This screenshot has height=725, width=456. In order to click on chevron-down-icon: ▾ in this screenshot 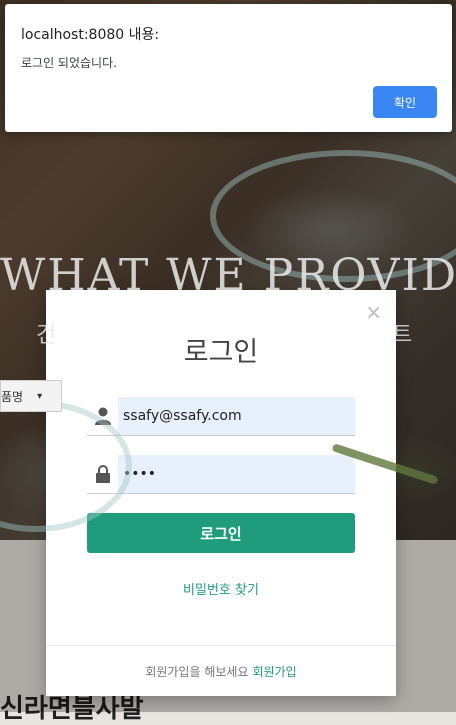, I will do `click(40, 396)`.